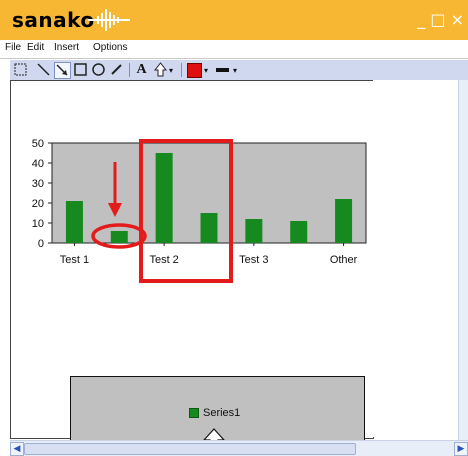 The image size is (468, 456). I want to click on fill-color-swatch, so click(194, 70).